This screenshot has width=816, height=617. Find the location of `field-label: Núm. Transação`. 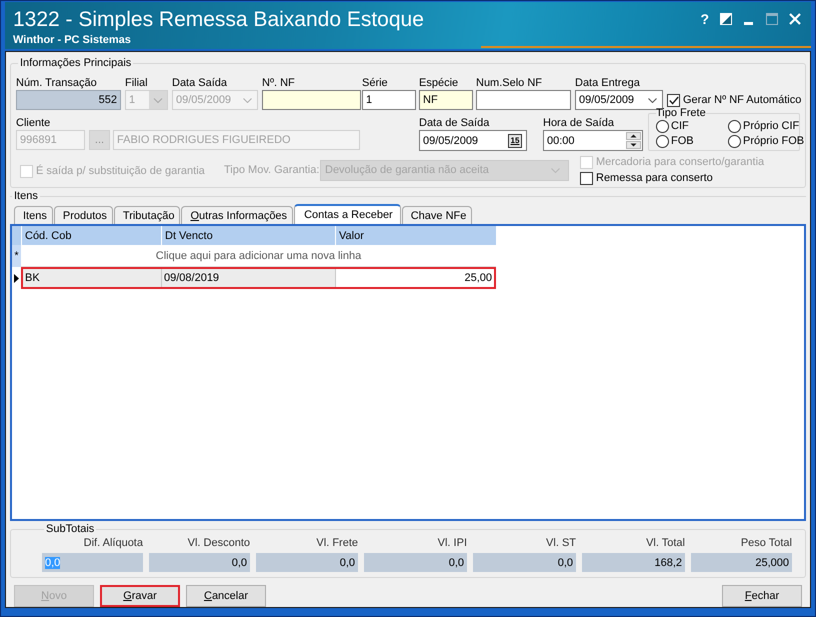

field-label: Núm. Transação is located at coordinates (56, 83).